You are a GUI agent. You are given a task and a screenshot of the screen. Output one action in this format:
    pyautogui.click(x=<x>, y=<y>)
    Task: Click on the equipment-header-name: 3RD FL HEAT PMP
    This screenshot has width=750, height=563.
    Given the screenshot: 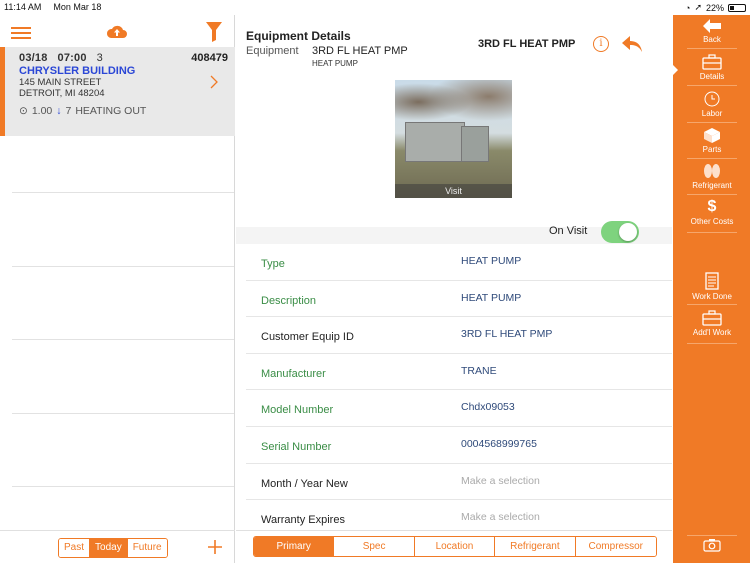 What is the action you would take?
    pyautogui.click(x=527, y=44)
    